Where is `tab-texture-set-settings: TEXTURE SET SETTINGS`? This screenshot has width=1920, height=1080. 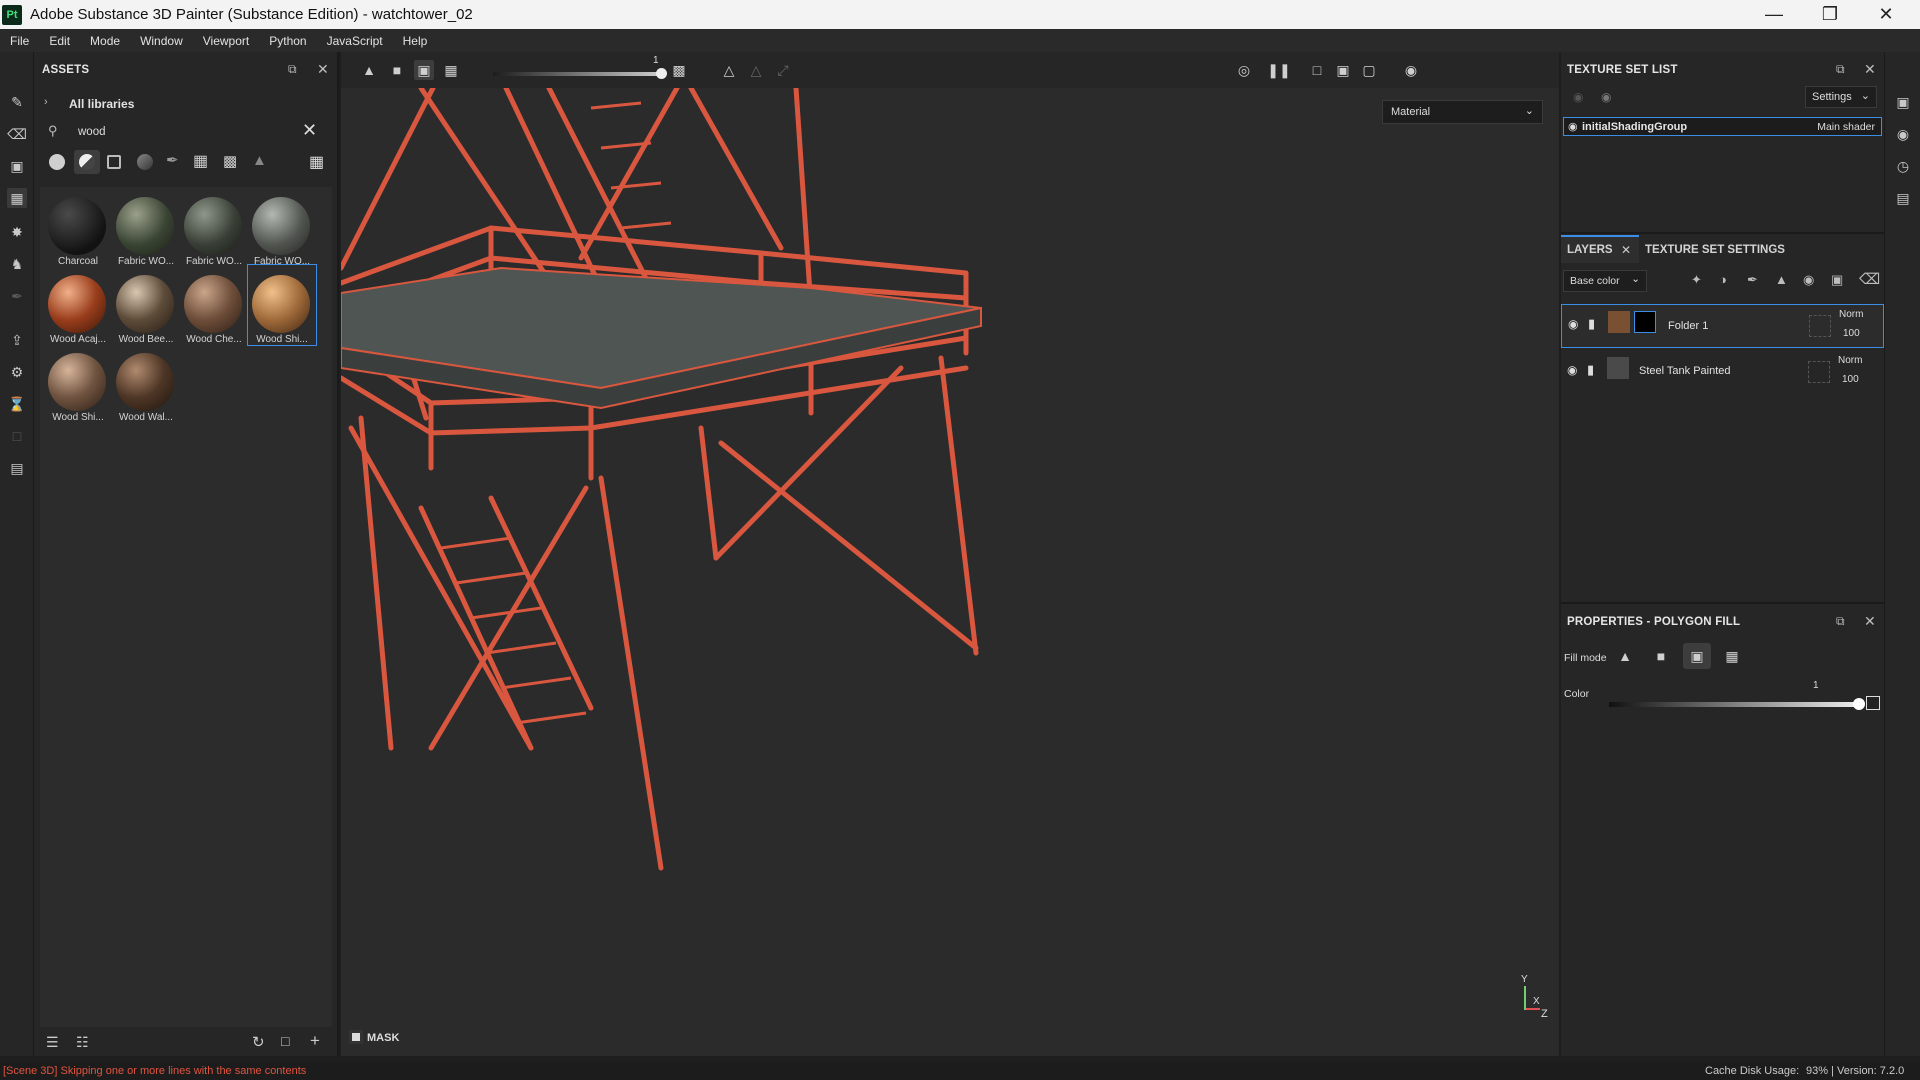 tab-texture-set-settings: TEXTURE SET SETTINGS is located at coordinates (1715, 250).